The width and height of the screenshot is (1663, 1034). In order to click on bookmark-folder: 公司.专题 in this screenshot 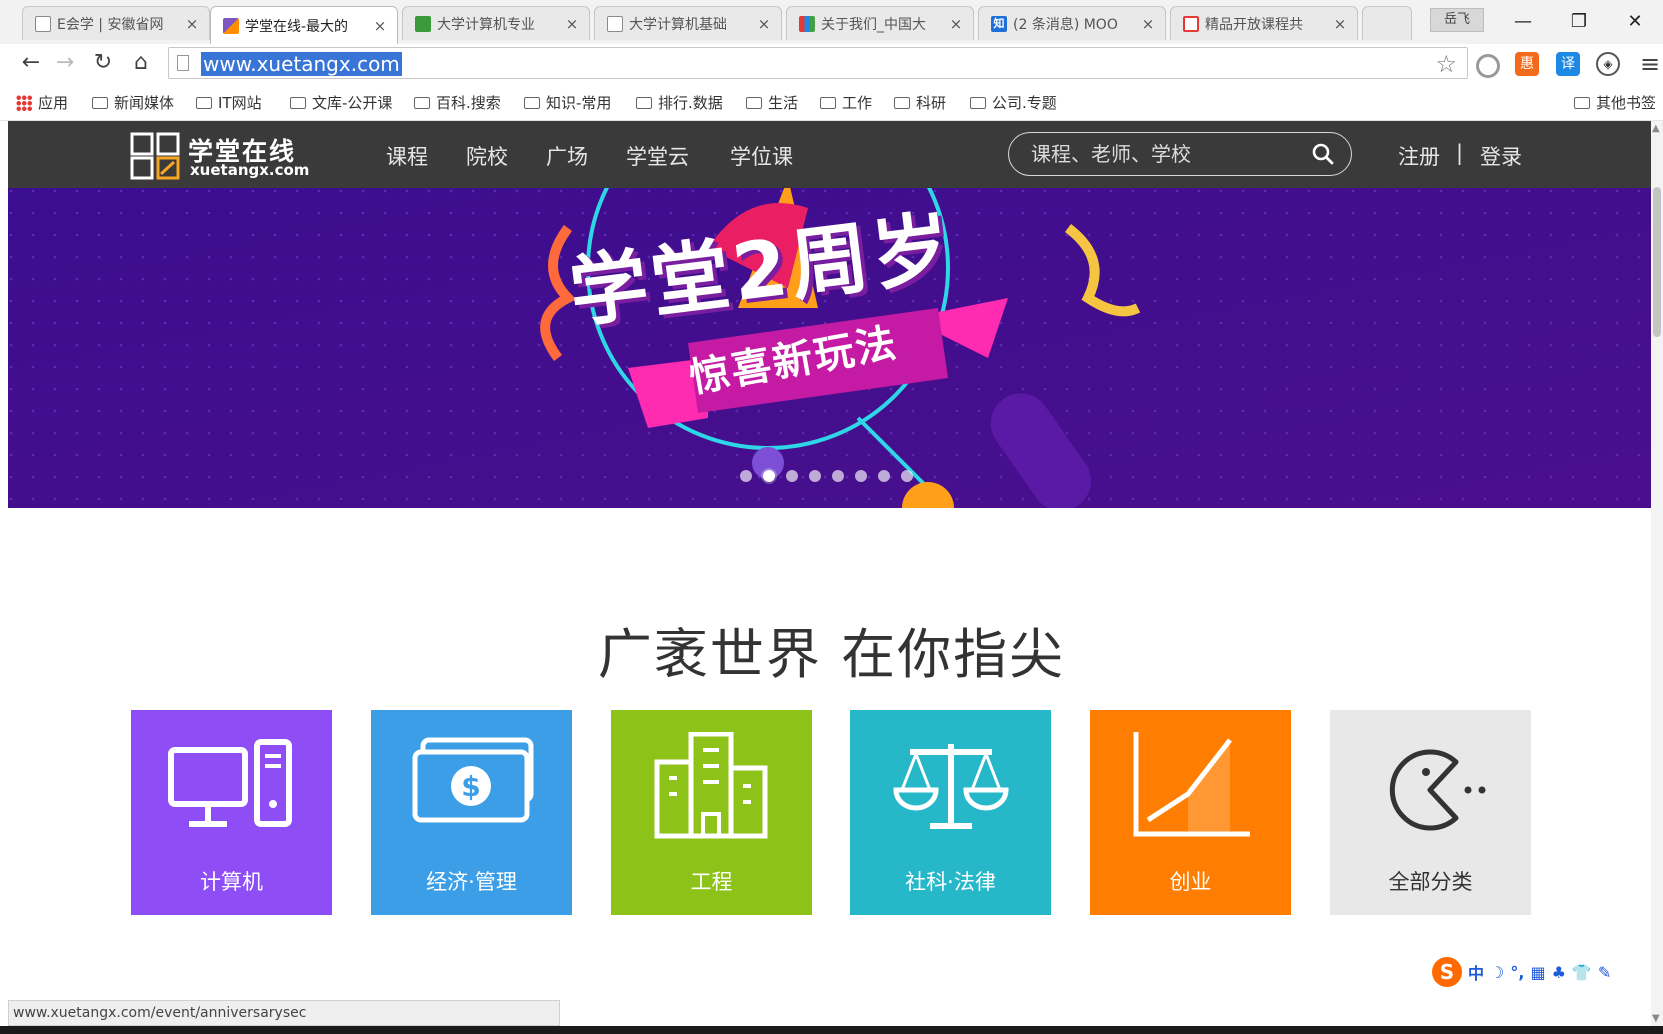, I will do `click(1013, 102)`.